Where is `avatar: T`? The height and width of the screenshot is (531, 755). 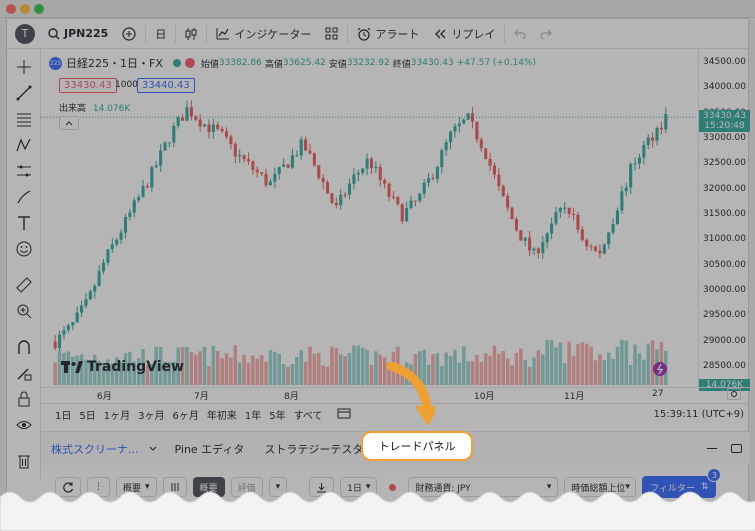 avatar: T is located at coordinates (25, 33).